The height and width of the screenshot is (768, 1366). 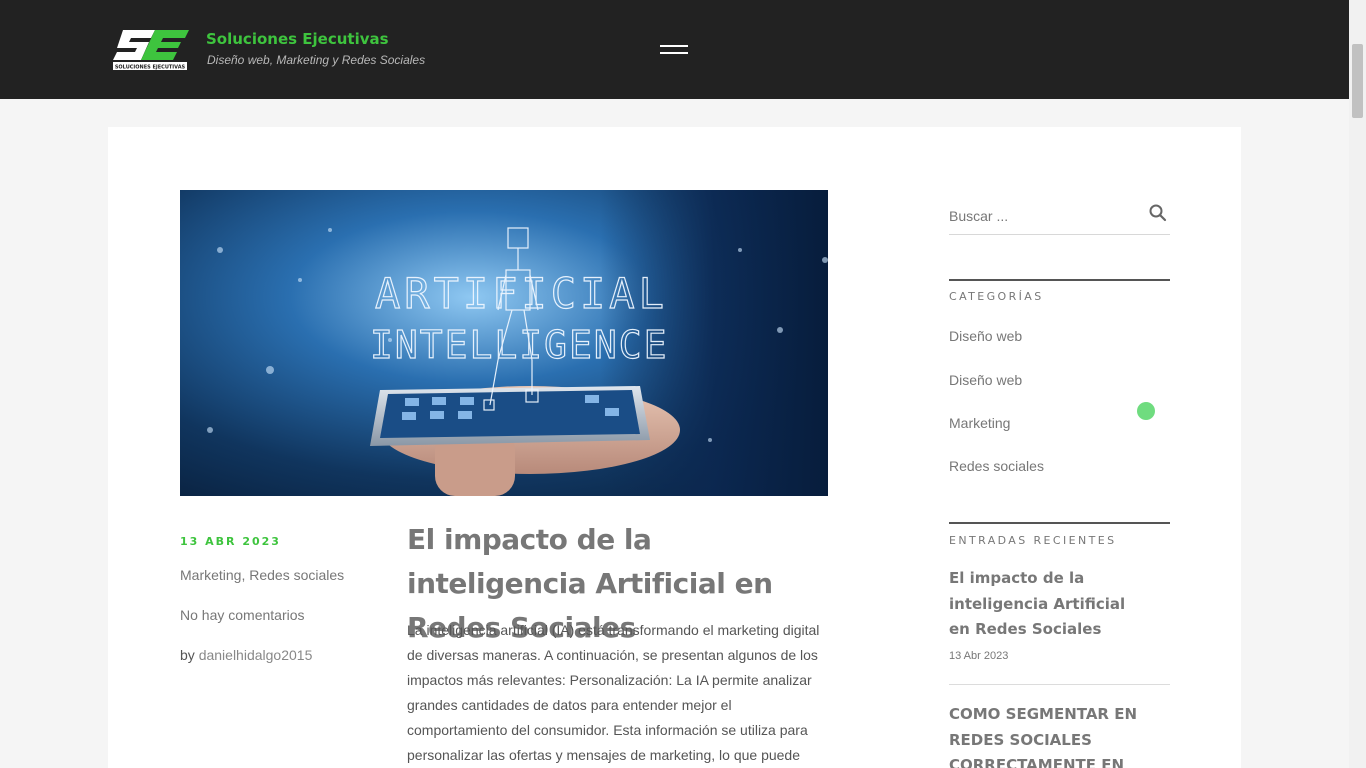 I want to click on post-date: 13 ABR 2023, so click(x=230, y=541).